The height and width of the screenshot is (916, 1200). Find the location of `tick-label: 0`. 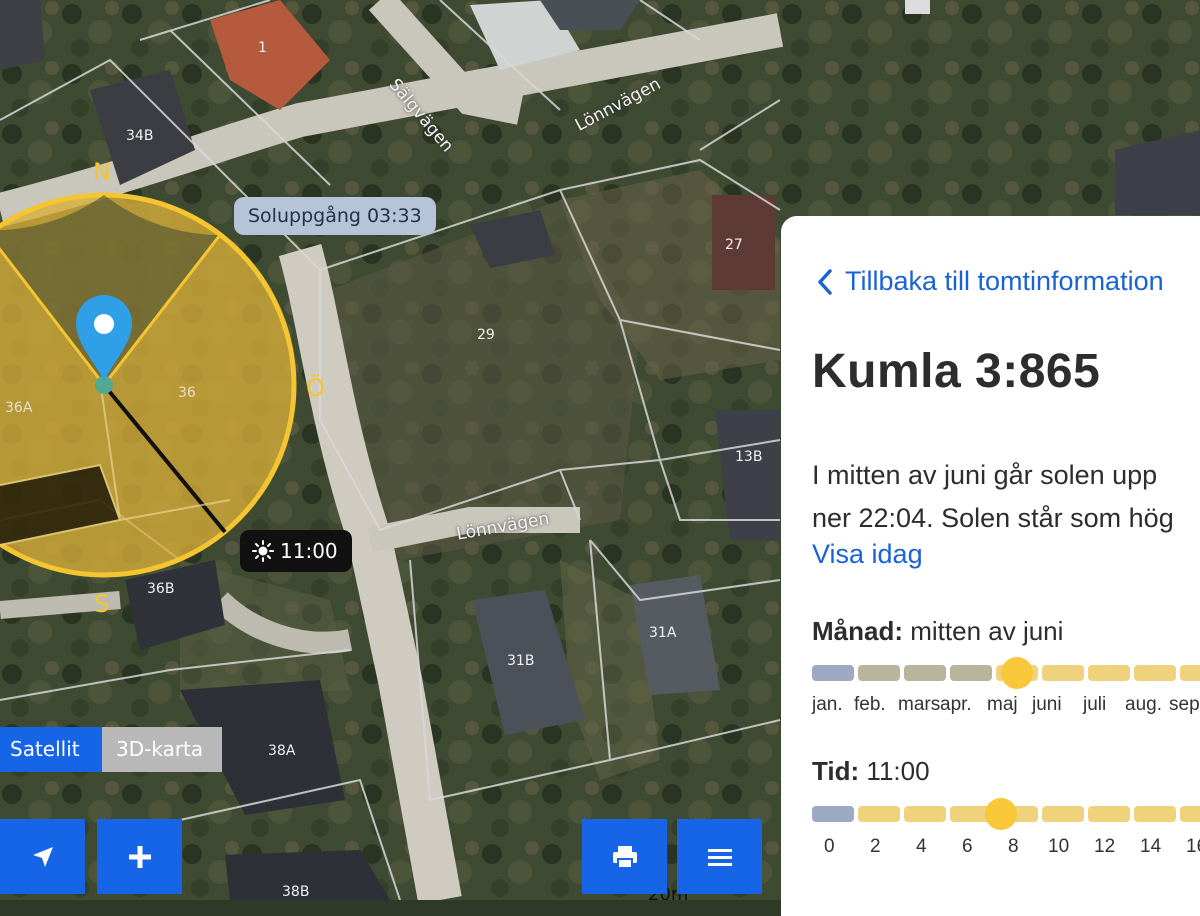

tick-label: 0 is located at coordinates (829, 846).